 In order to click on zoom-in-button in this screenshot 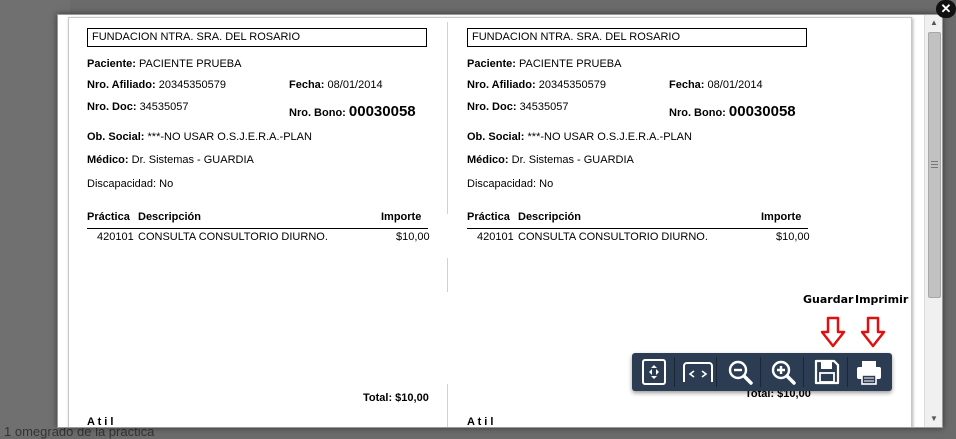, I will do `click(783, 372)`.